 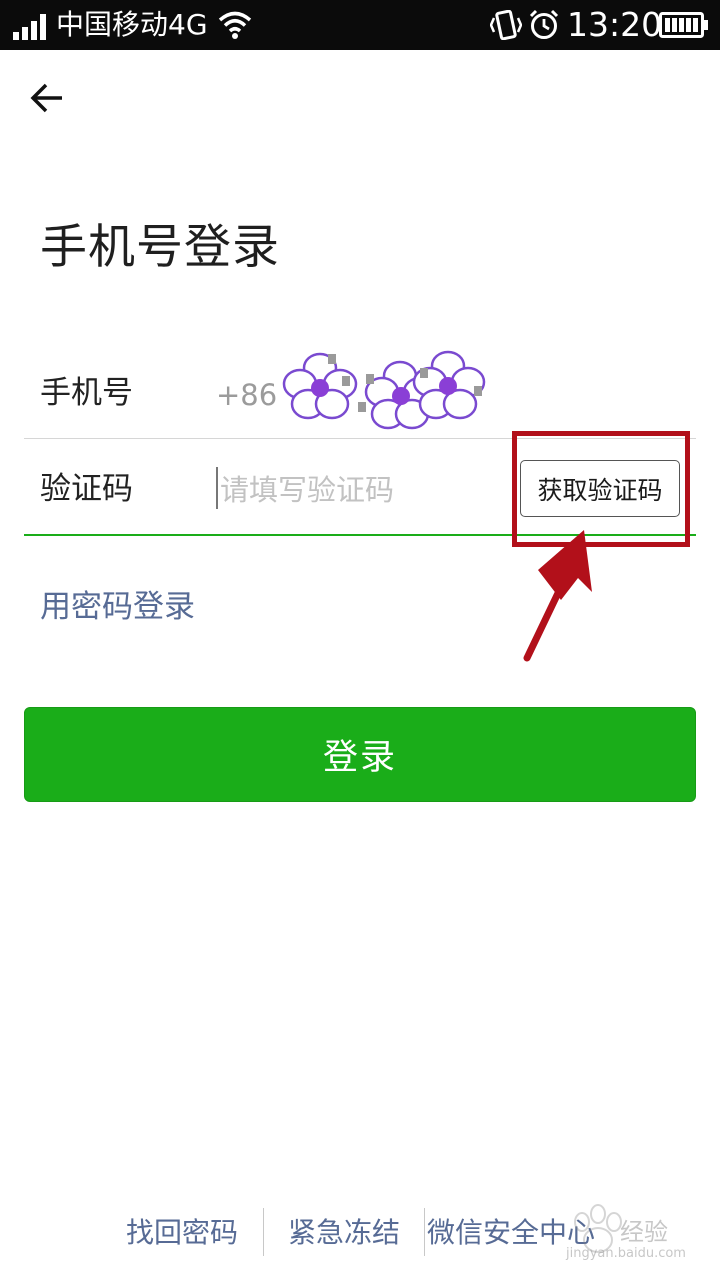 What do you see at coordinates (182, 1233) in the screenshot?
I see `recover-password-link: 找回密码` at bounding box center [182, 1233].